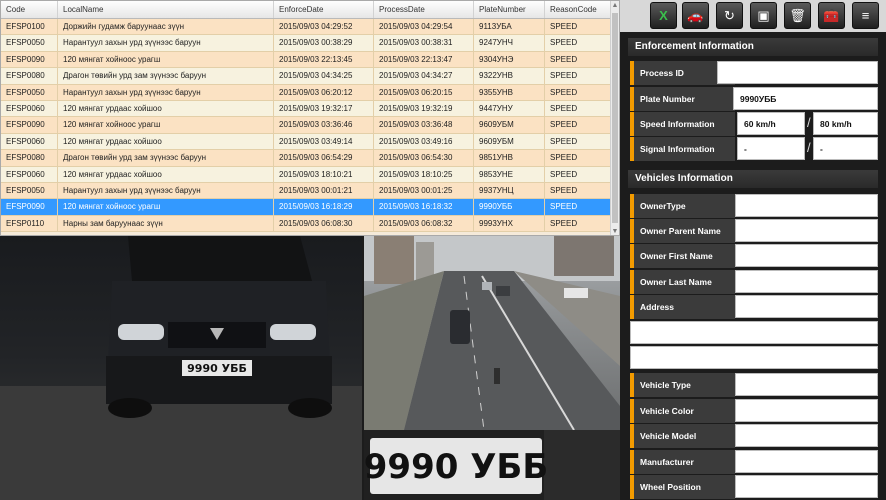  Describe the element at coordinates (805, 98) in the screenshot. I see `plate-number-field: 9990УББ` at that location.